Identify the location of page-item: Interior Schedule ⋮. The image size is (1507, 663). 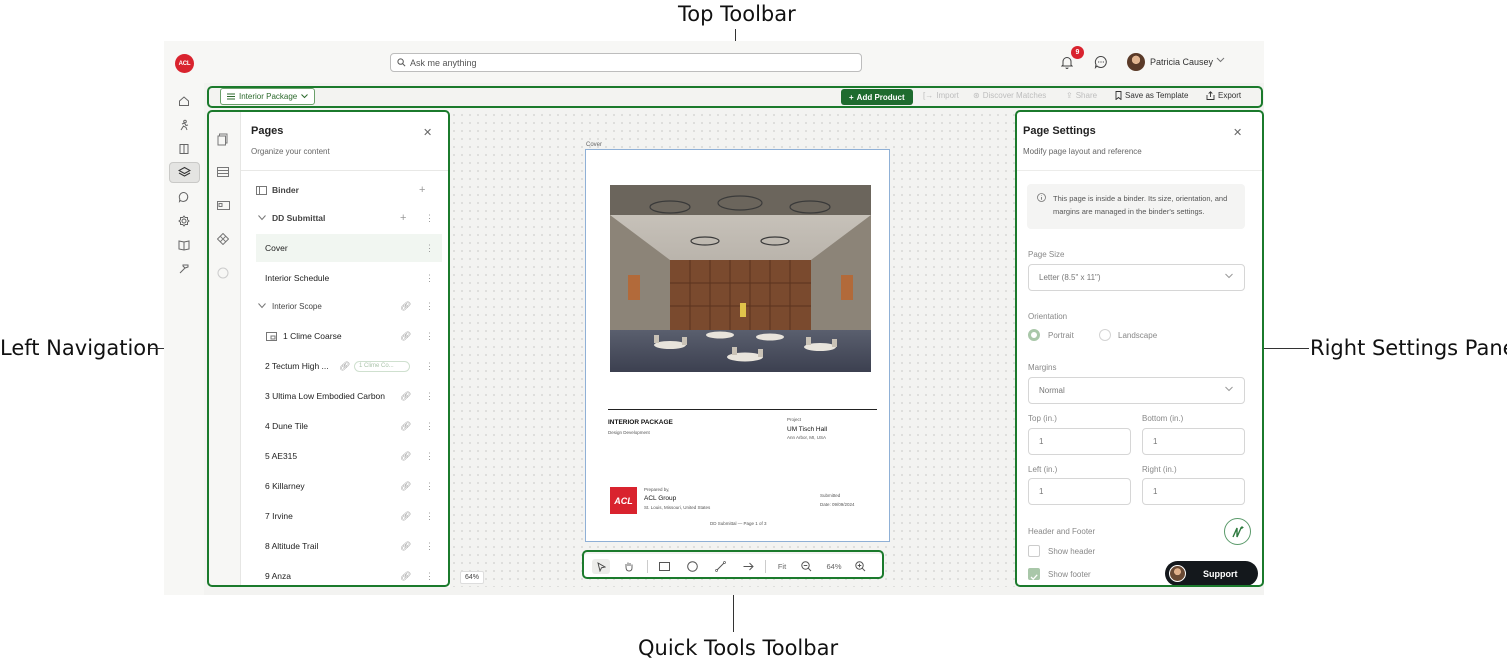
(345, 278).